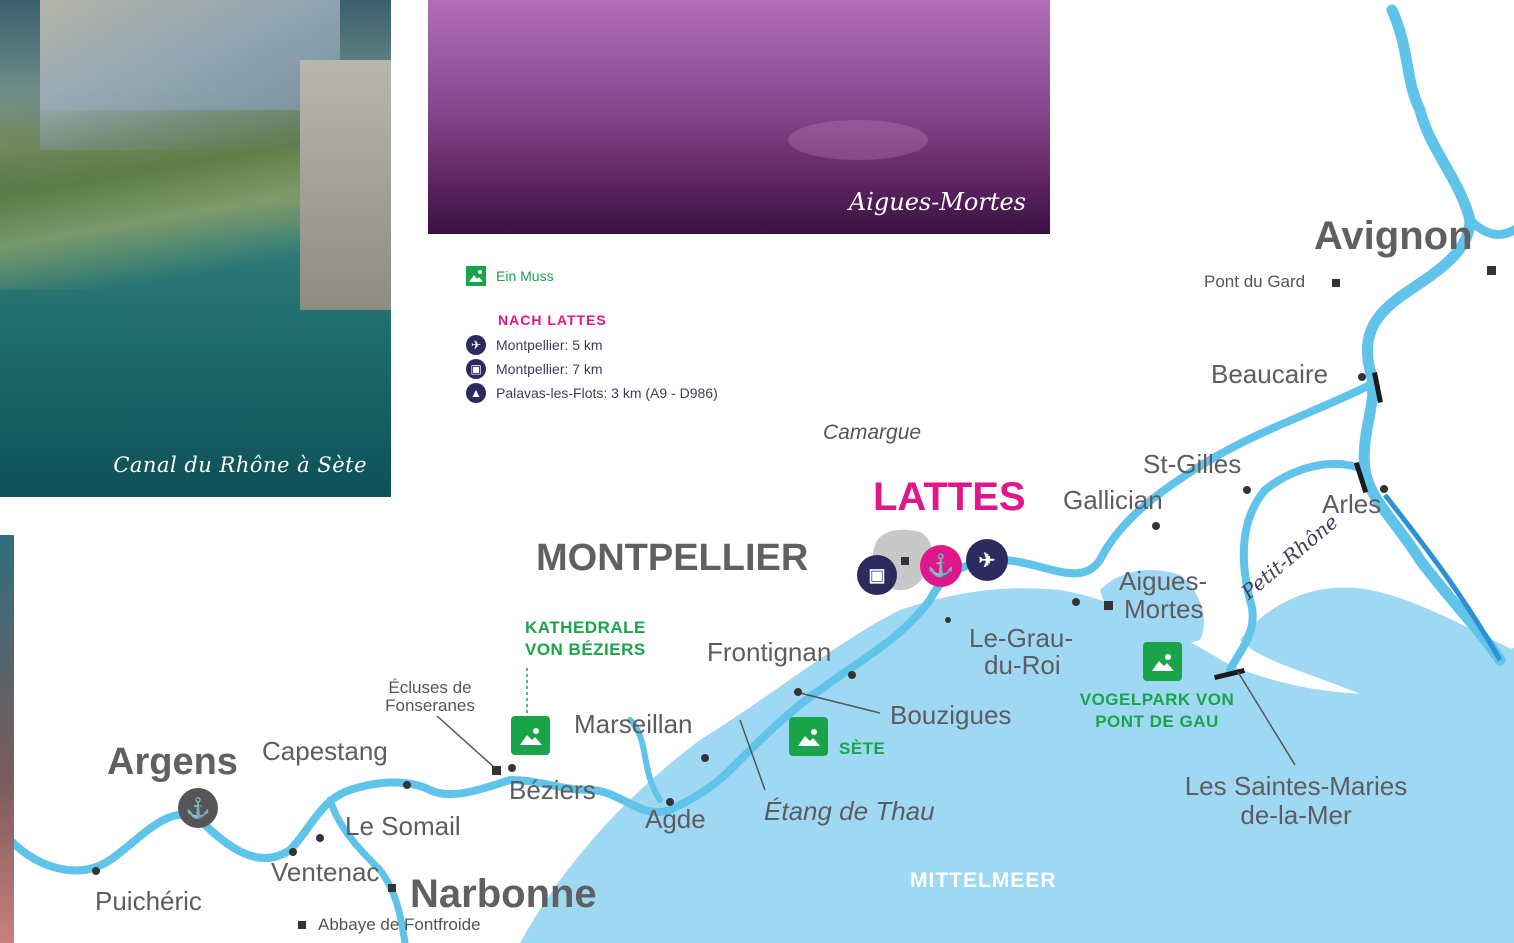  I want to click on poi-square-abbaye, so click(302, 925).